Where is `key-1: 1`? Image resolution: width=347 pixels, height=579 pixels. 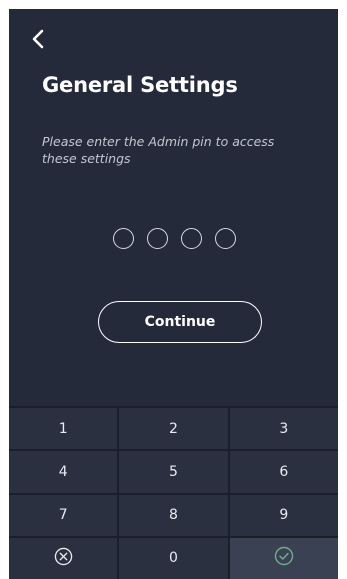 key-1: 1 is located at coordinates (63, 429).